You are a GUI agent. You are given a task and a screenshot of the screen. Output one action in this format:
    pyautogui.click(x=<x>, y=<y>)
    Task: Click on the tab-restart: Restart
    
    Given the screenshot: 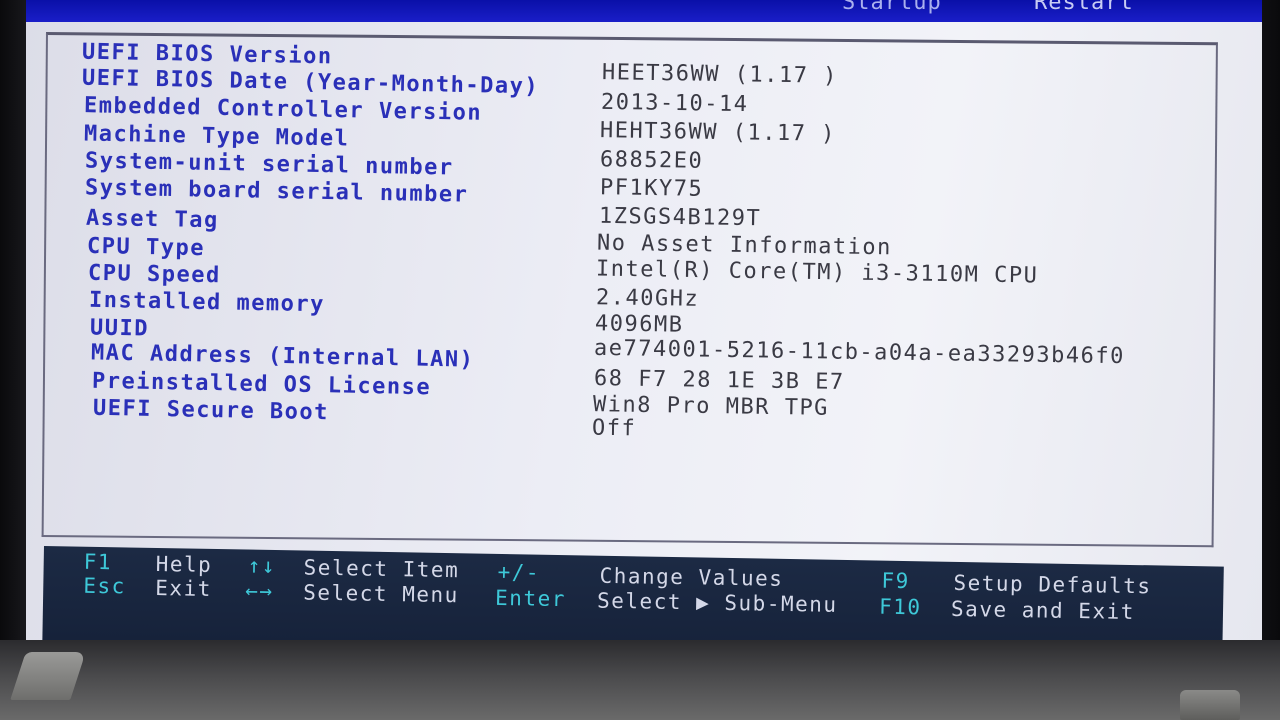 What is the action you would take?
    pyautogui.click(x=1084, y=7)
    